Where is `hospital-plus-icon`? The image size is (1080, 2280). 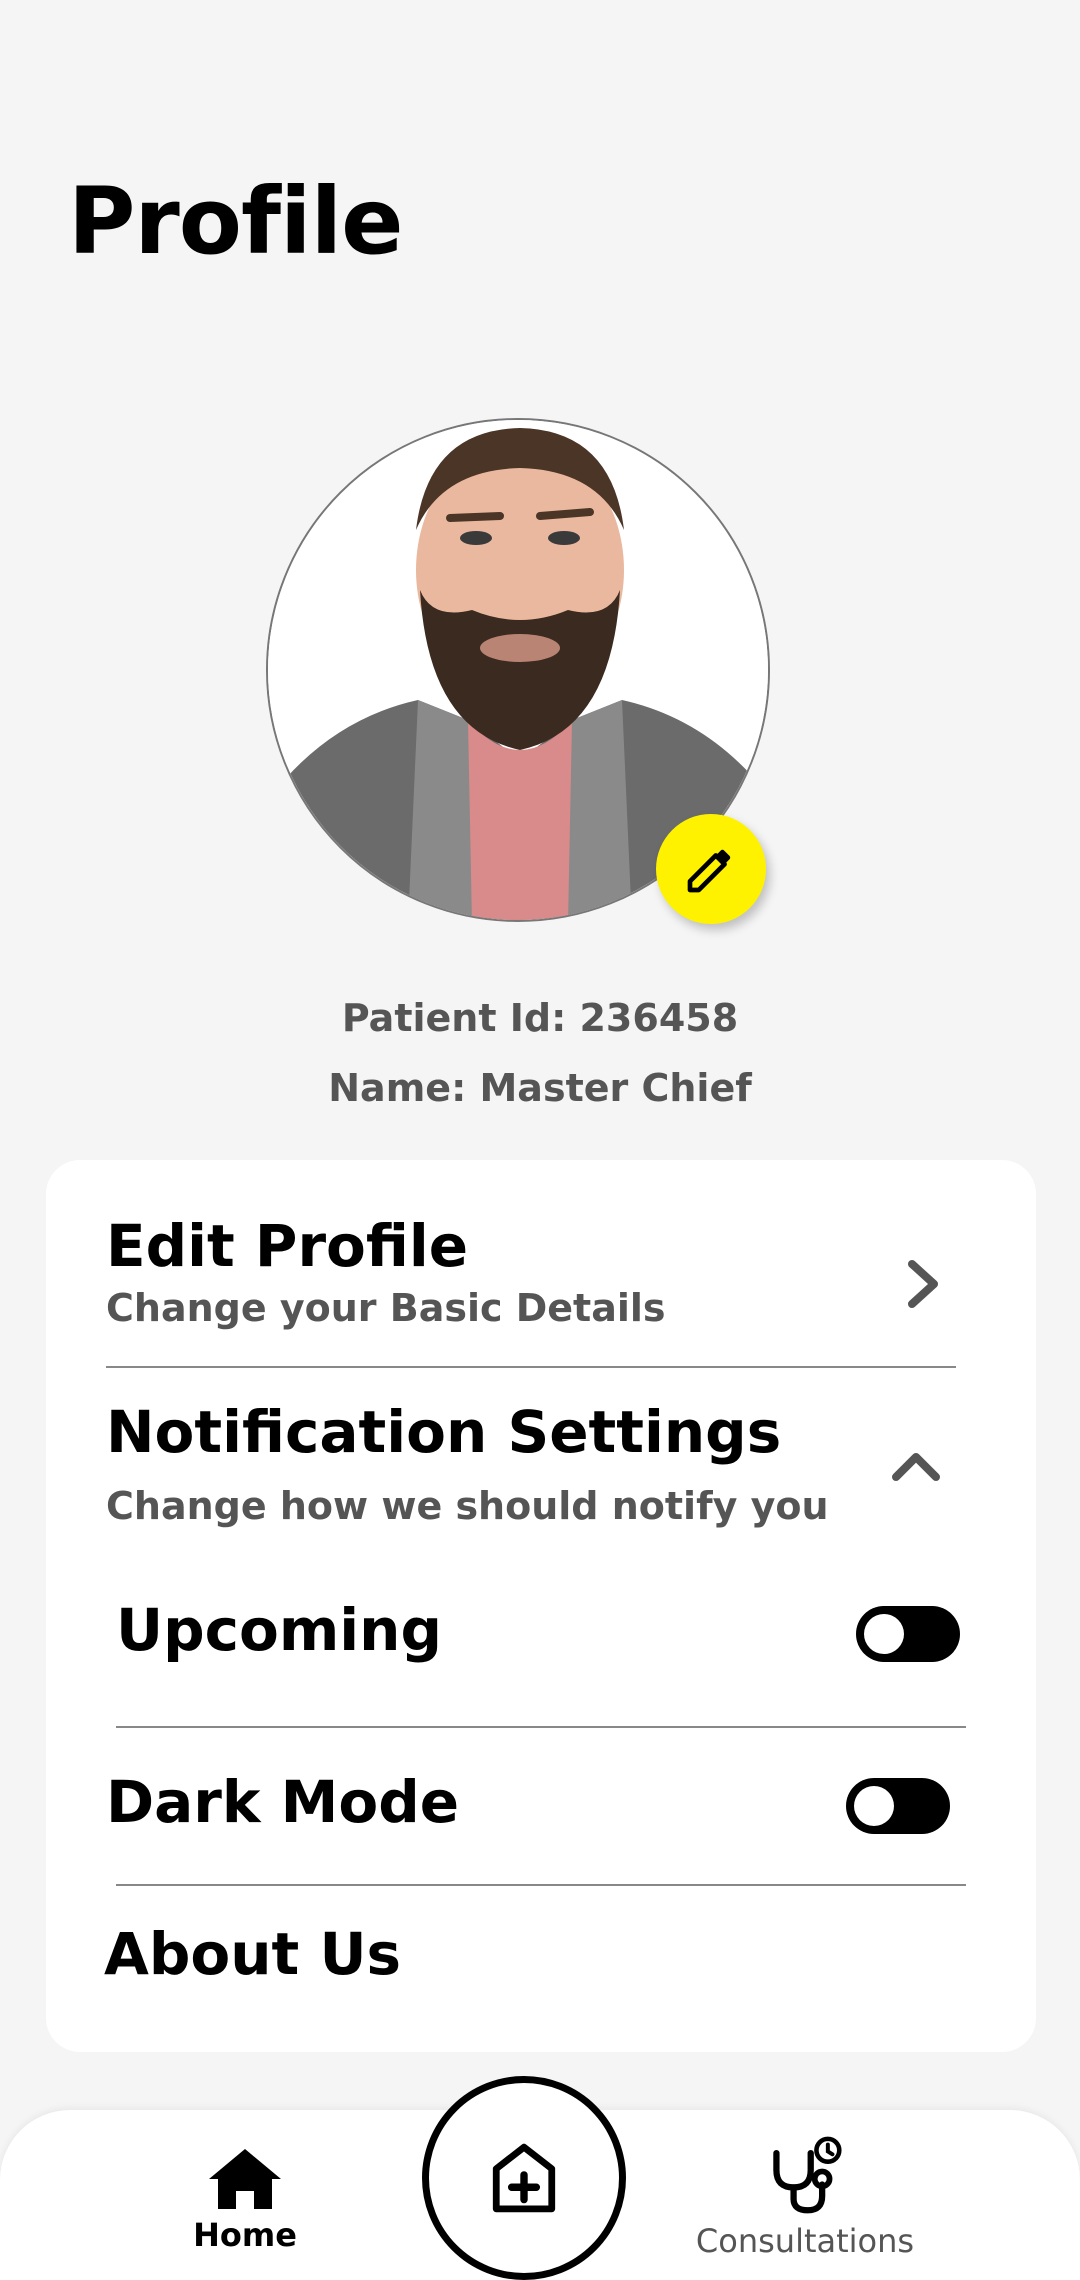 hospital-plus-icon is located at coordinates (524, 2178).